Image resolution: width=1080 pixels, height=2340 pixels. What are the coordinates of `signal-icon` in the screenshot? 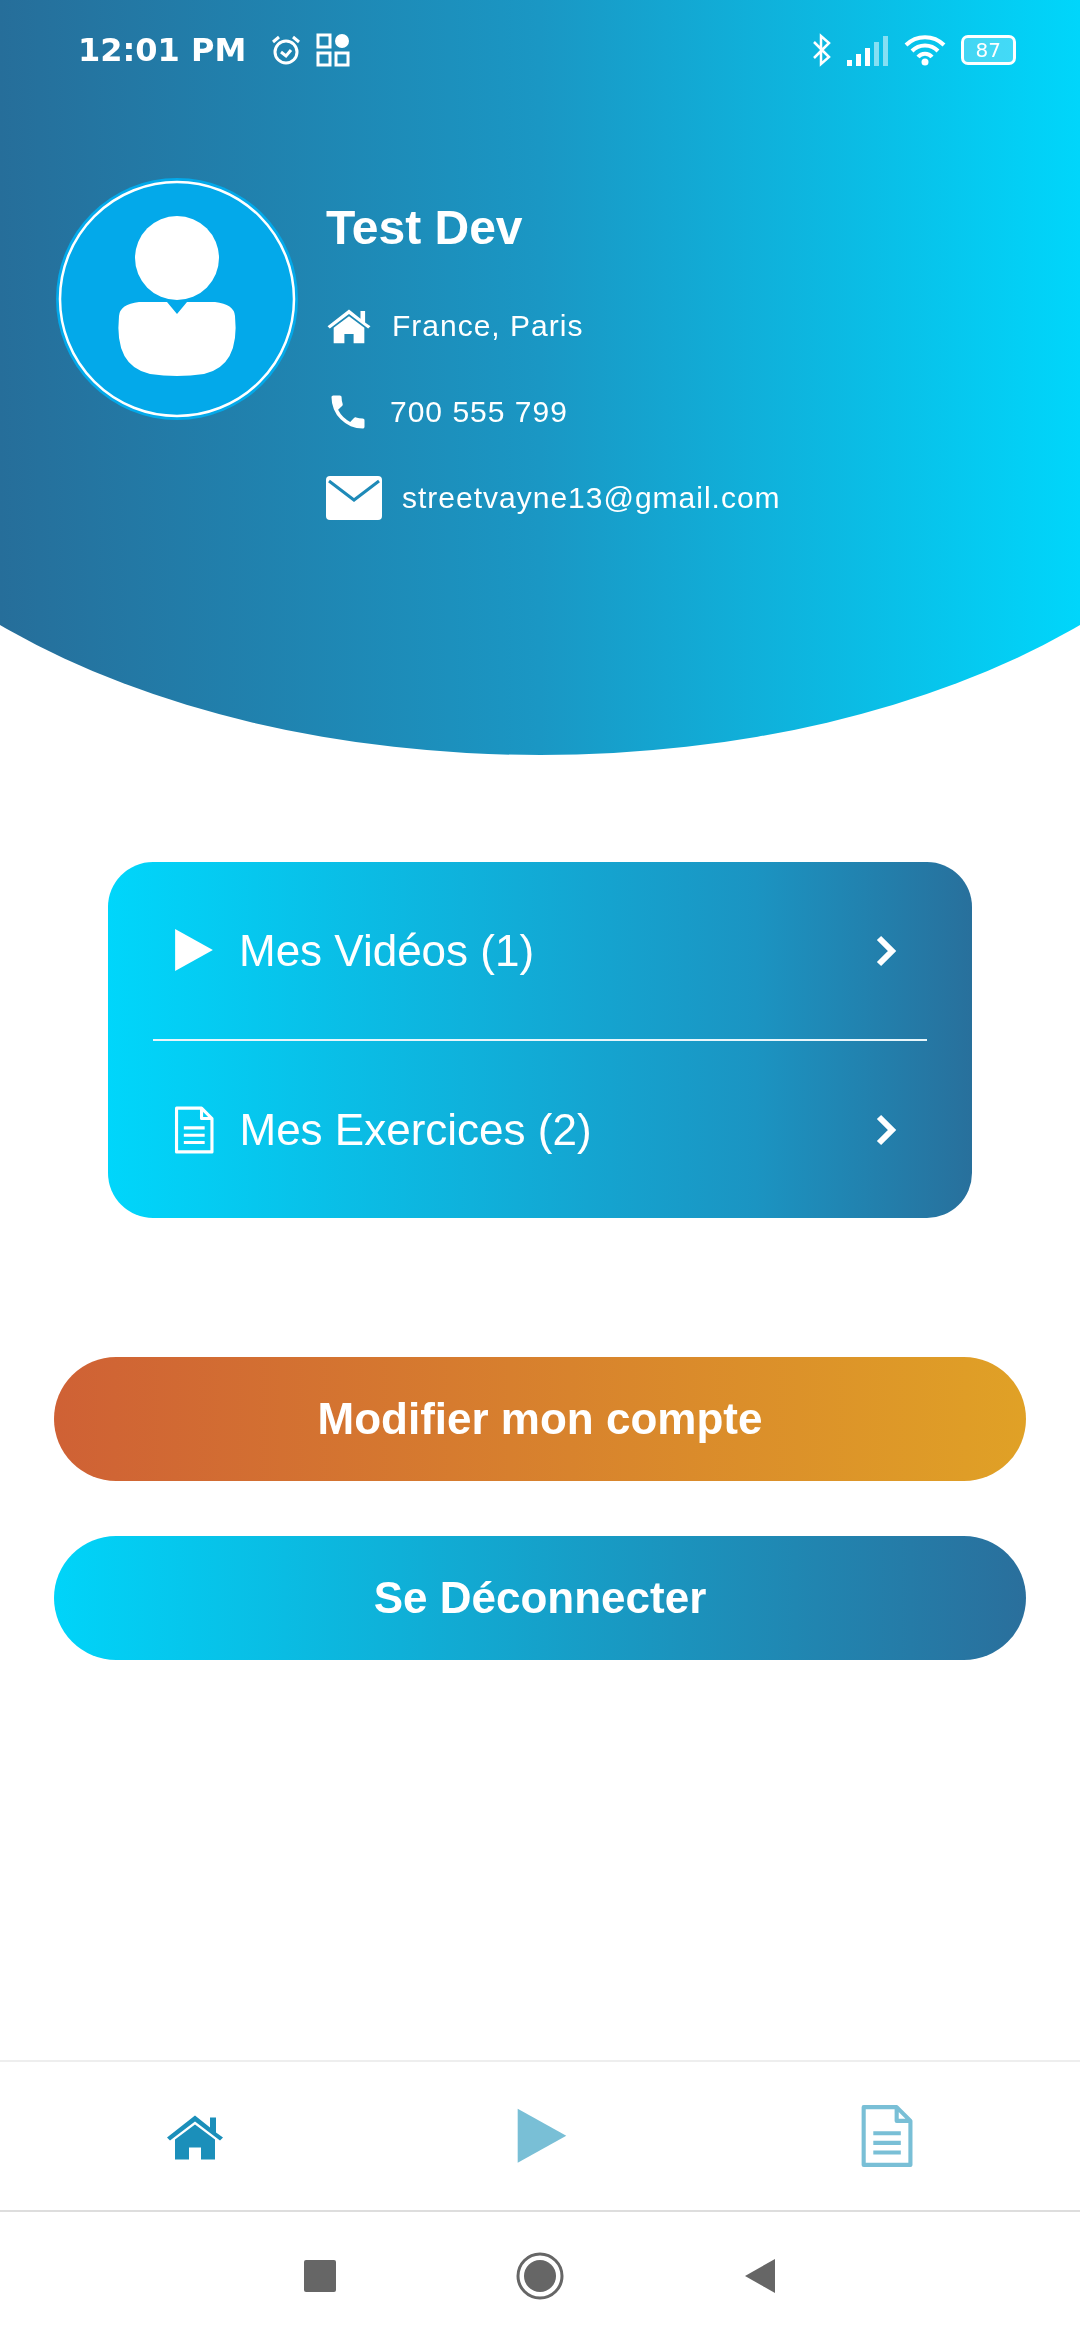 It's located at (867, 50).